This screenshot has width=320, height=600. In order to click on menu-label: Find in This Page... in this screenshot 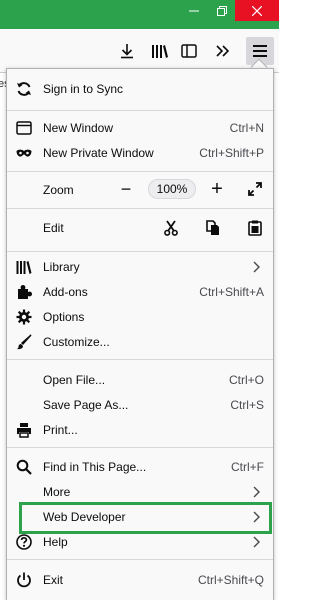, I will do `click(95, 467)`.